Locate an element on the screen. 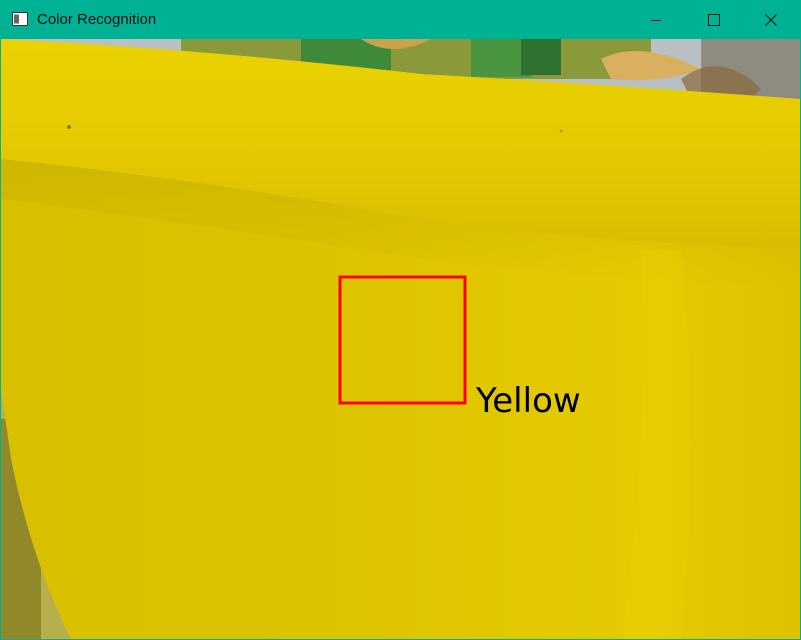  detection-label: Yellow is located at coordinates (528, 401).